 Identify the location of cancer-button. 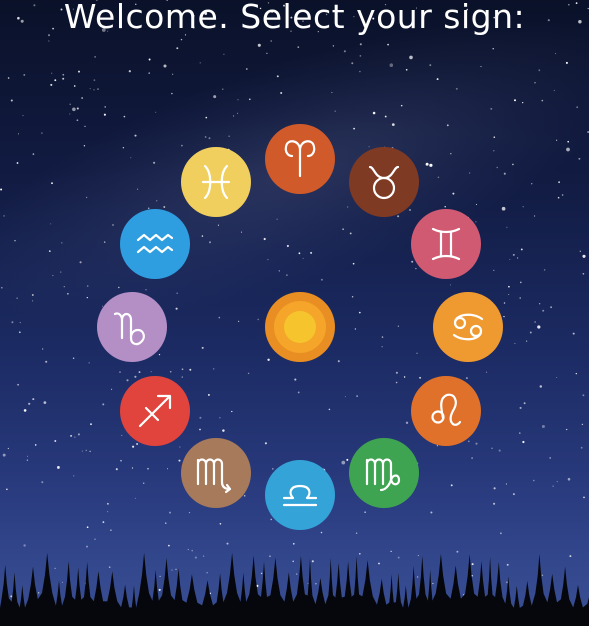
(468, 327).